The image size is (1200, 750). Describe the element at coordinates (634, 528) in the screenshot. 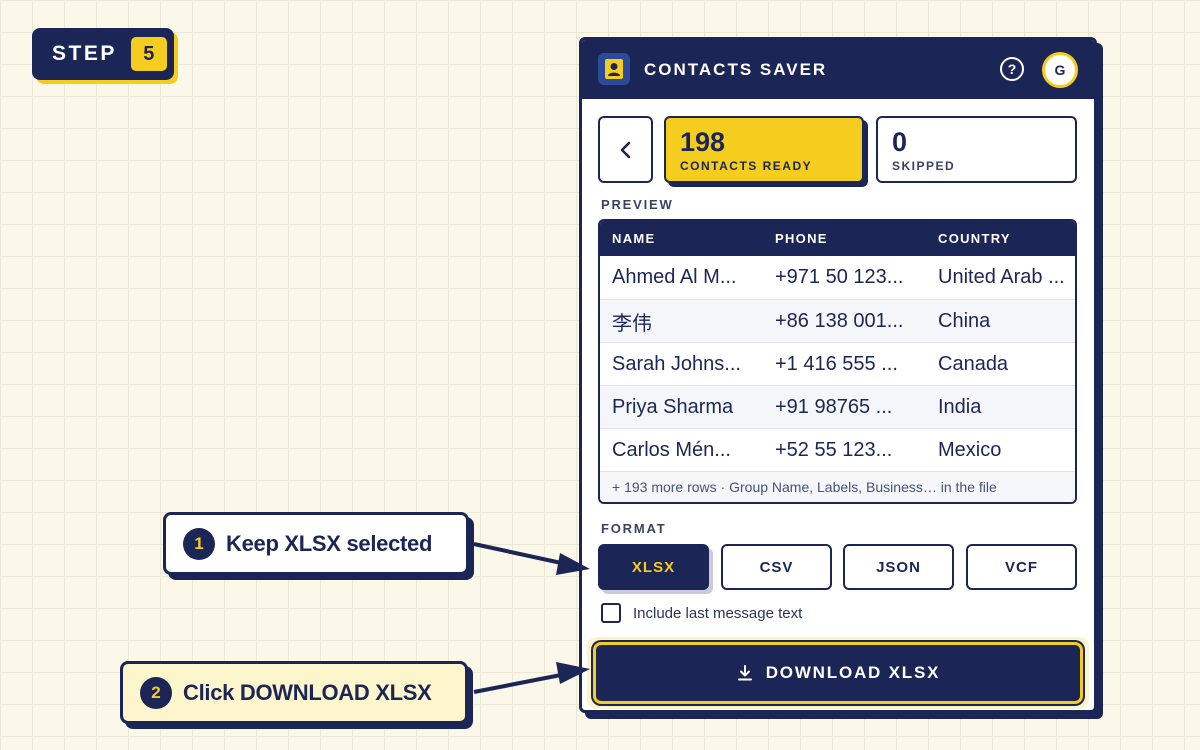

I see `format-label: FORMAT` at that location.